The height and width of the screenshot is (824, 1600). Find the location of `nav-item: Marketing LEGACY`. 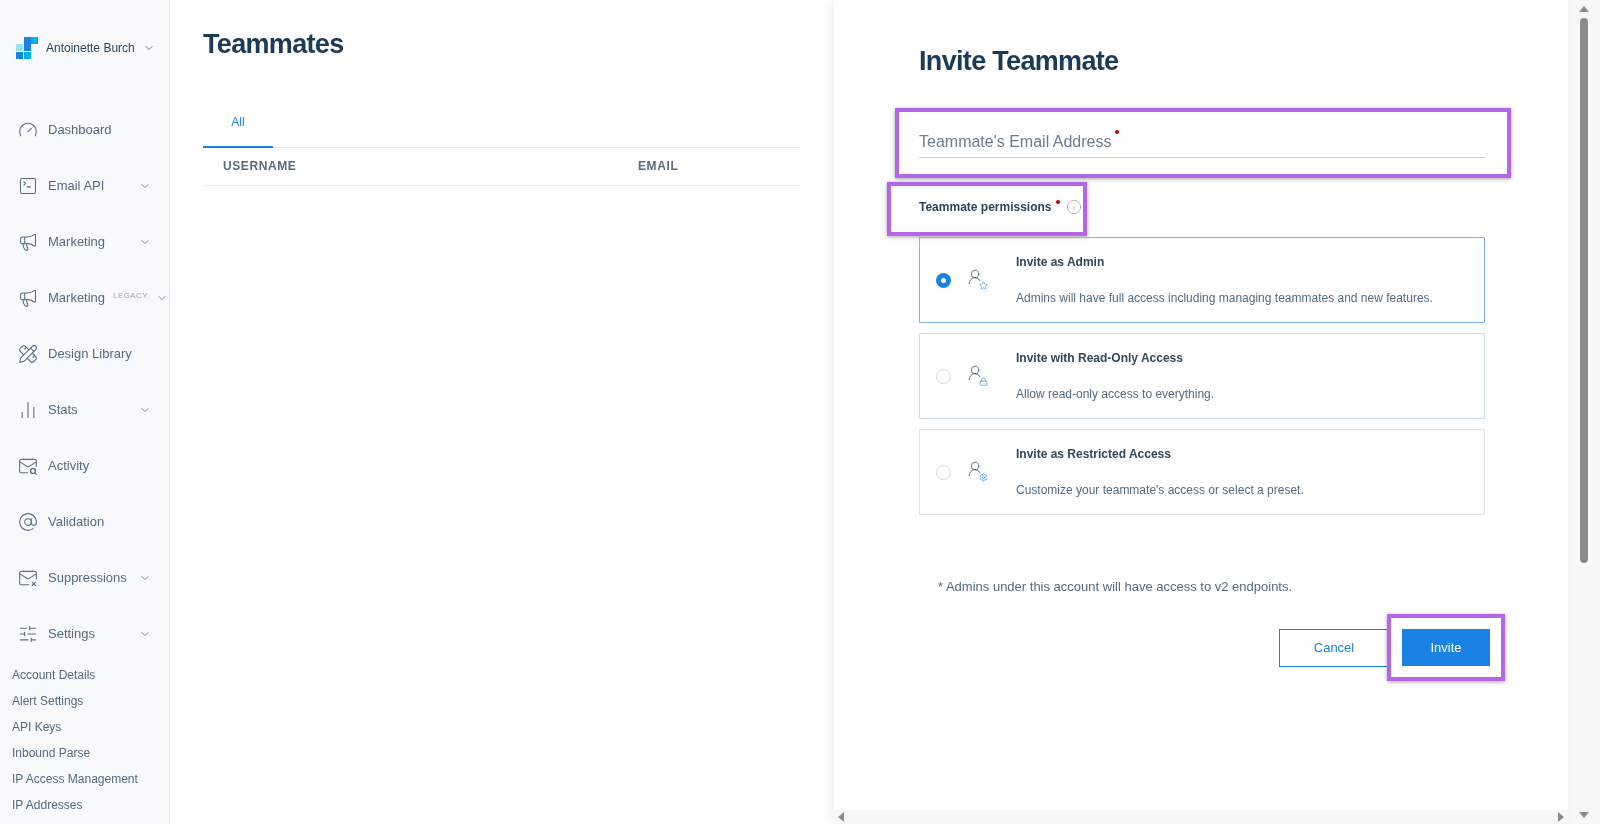

nav-item: Marketing LEGACY is located at coordinates (84, 298).